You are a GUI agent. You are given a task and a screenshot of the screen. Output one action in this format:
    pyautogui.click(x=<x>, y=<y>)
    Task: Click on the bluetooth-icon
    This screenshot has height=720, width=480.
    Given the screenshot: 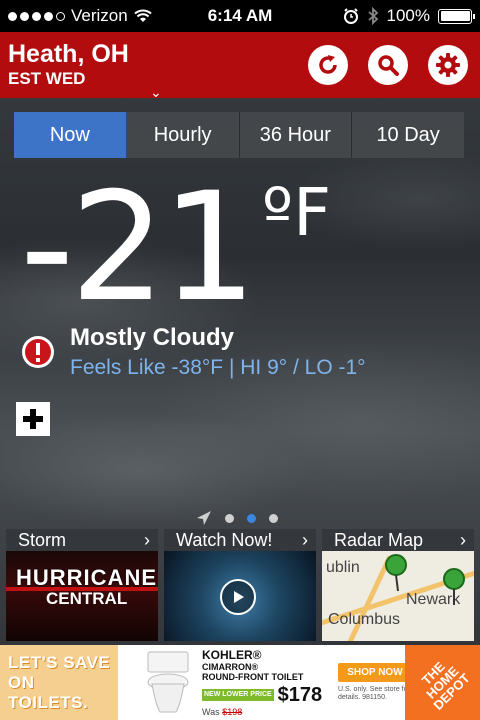 What is the action you would take?
    pyautogui.click(x=372, y=16)
    